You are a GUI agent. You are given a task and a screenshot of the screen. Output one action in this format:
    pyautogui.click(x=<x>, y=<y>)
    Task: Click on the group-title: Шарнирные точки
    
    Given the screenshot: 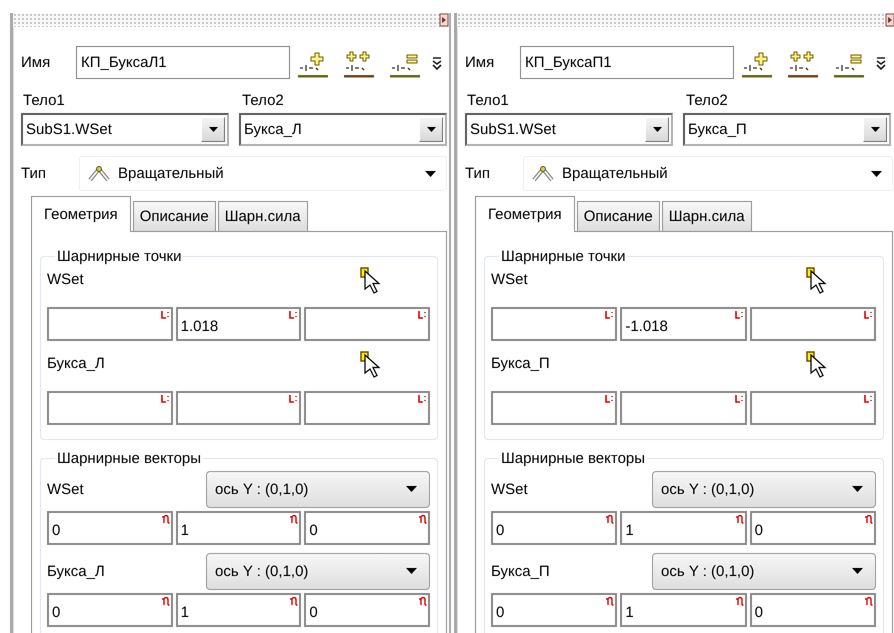 What is the action you would take?
    pyautogui.click(x=563, y=256)
    